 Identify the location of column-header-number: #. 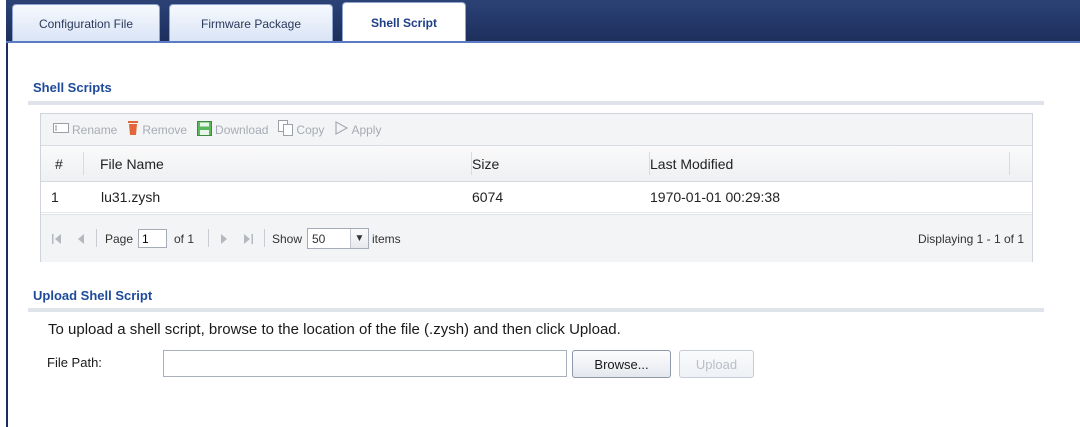
(62, 163).